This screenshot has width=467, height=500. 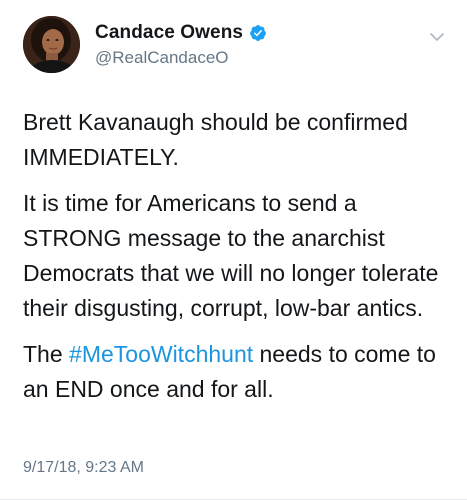 I want to click on avatar, so click(x=51, y=44).